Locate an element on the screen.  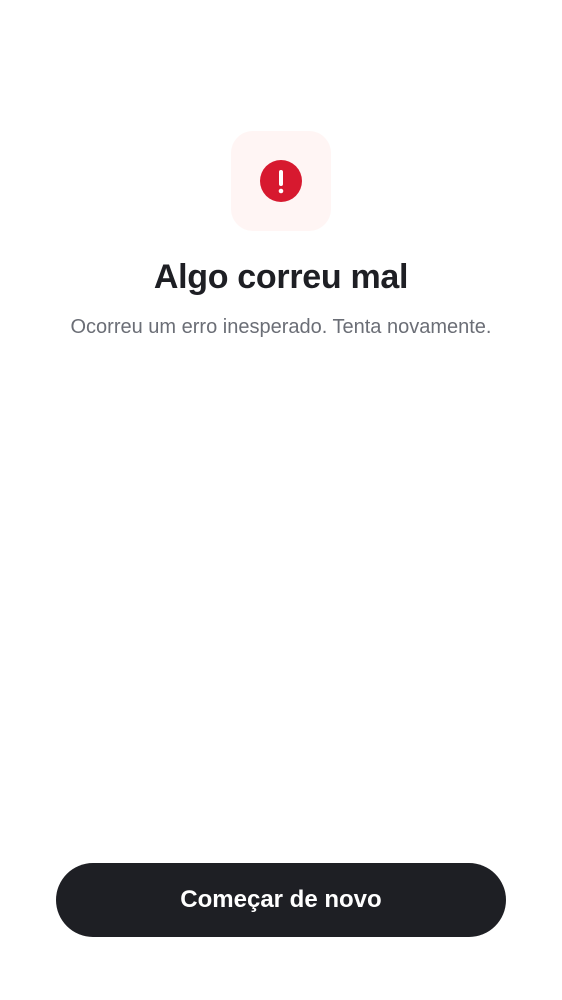
error-title: Algo correu mal is located at coordinates (281, 277).